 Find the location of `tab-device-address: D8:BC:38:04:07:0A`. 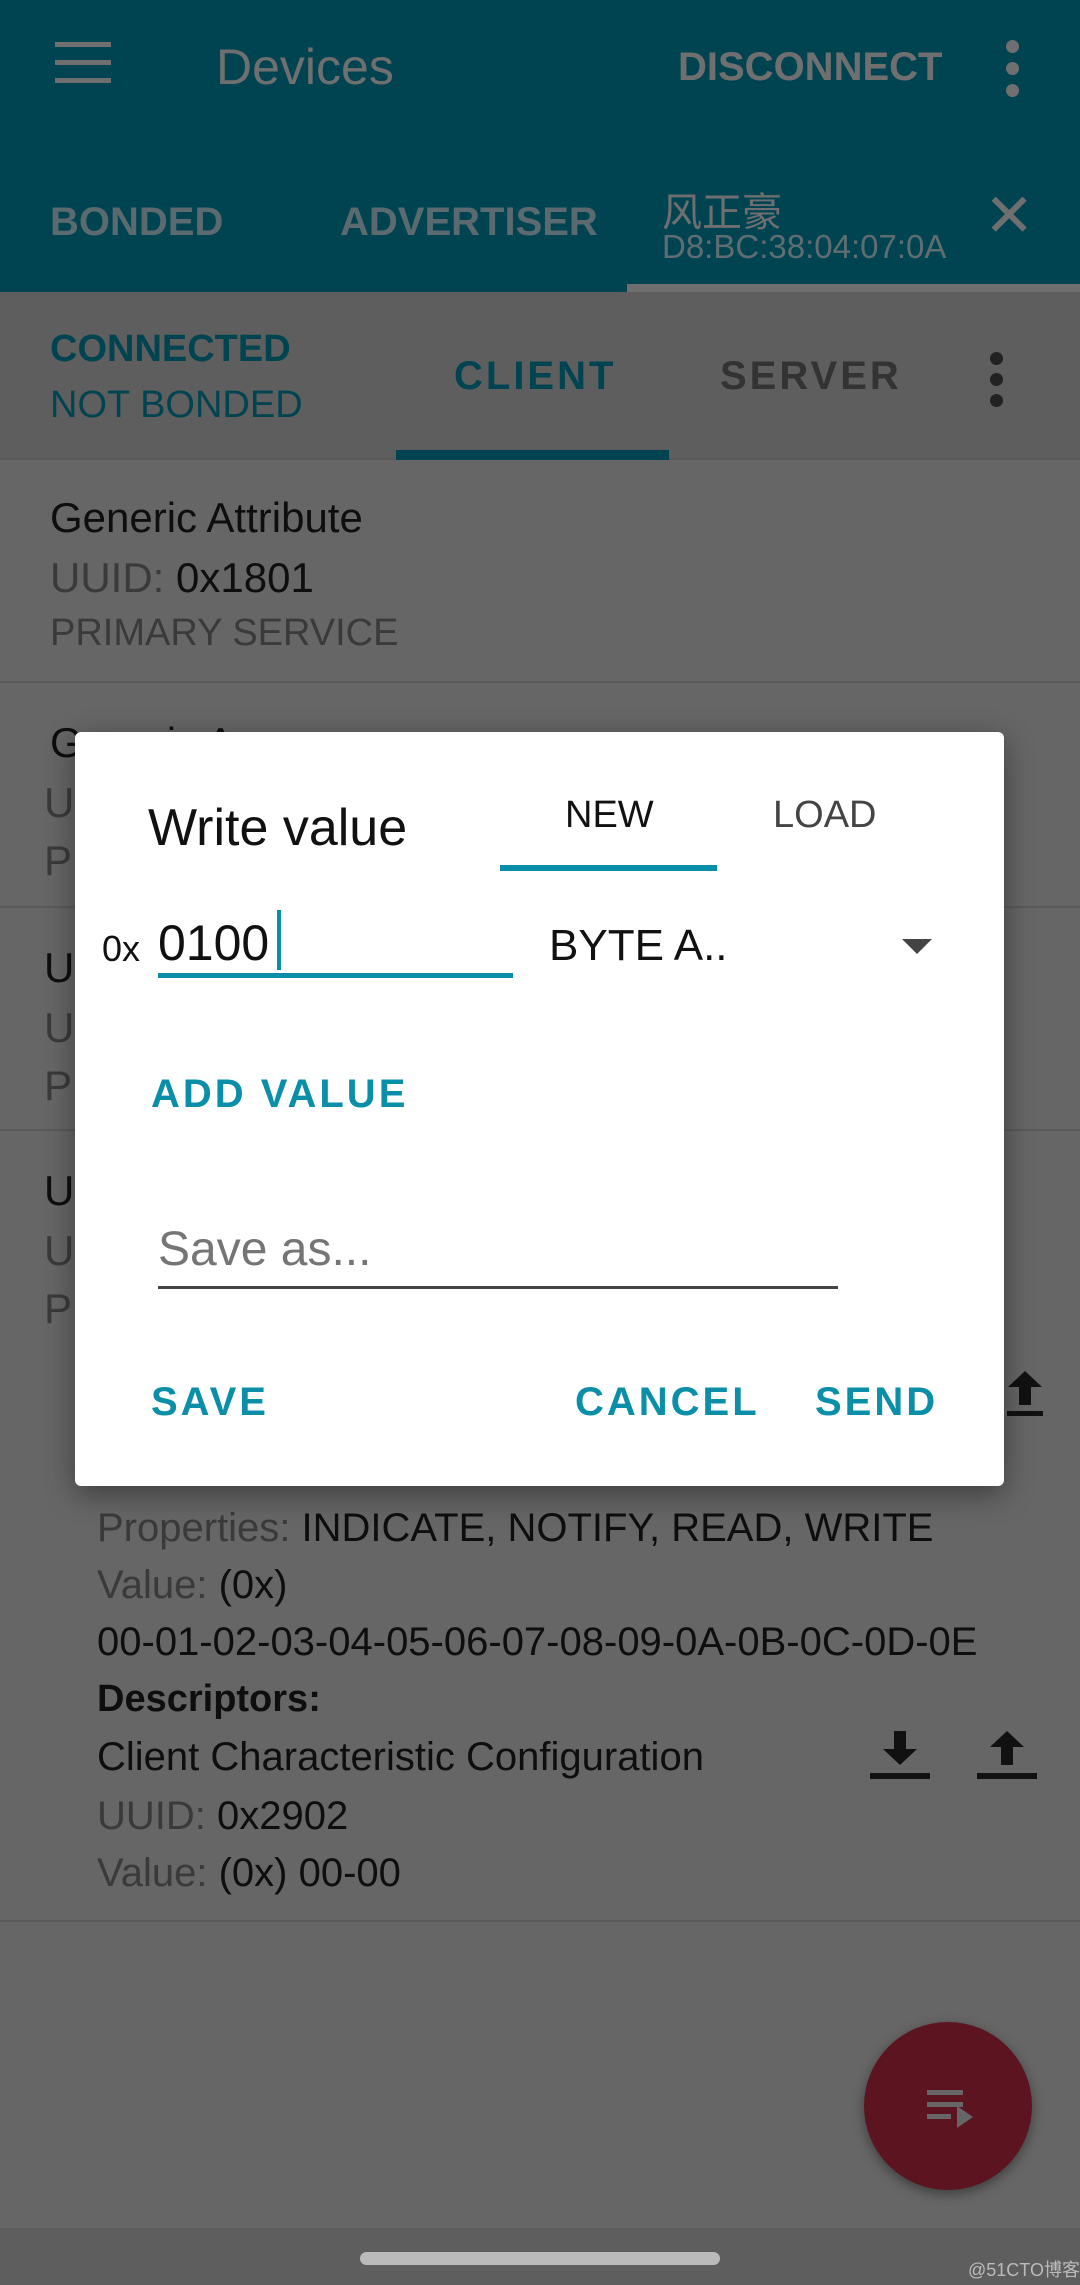

tab-device-address: D8:BC:38:04:07:0A is located at coordinates (804, 246).